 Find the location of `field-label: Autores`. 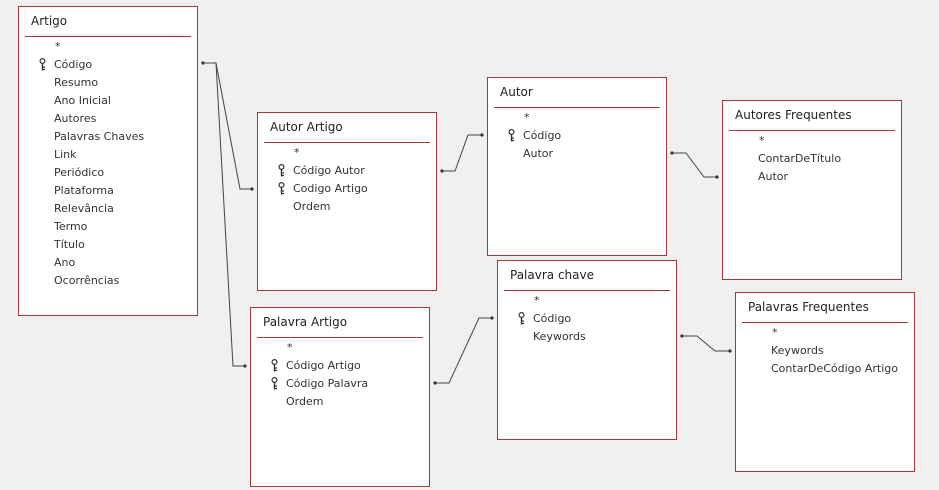

field-label: Autores is located at coordinates (75, 118).